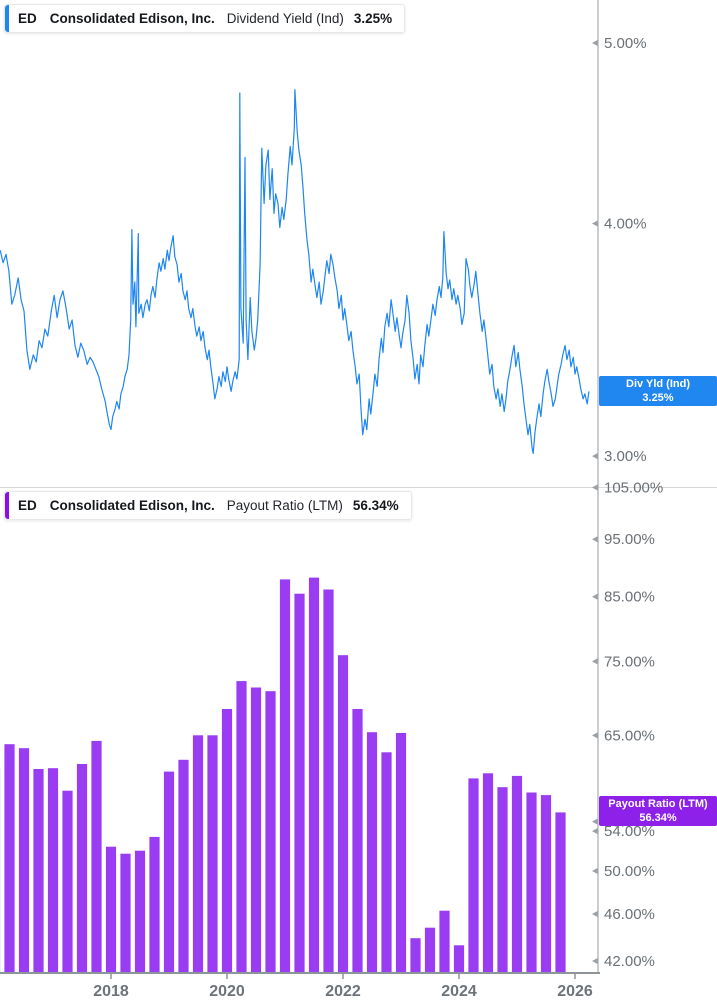  I want to click on y-axis-label-payout-ratio: 95.00%, so click(629, 539).